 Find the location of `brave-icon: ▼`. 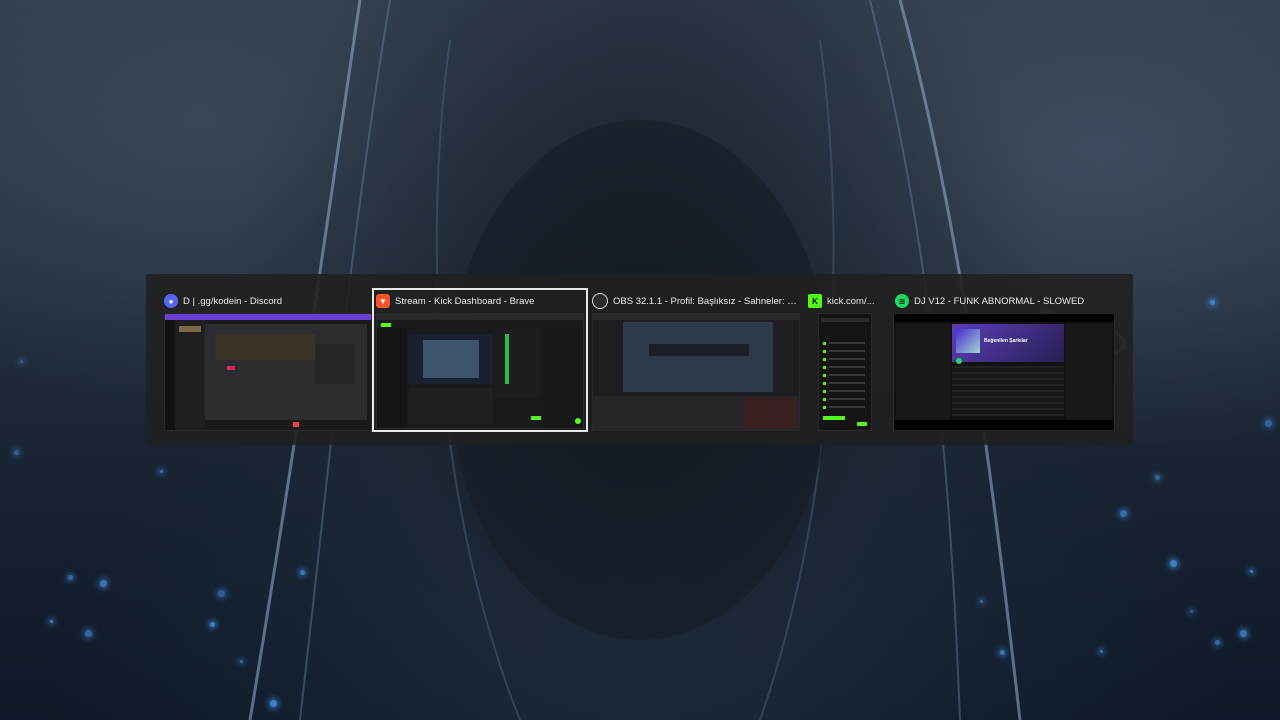

brave-icon: ▼ is located at coordinates (383, 301).